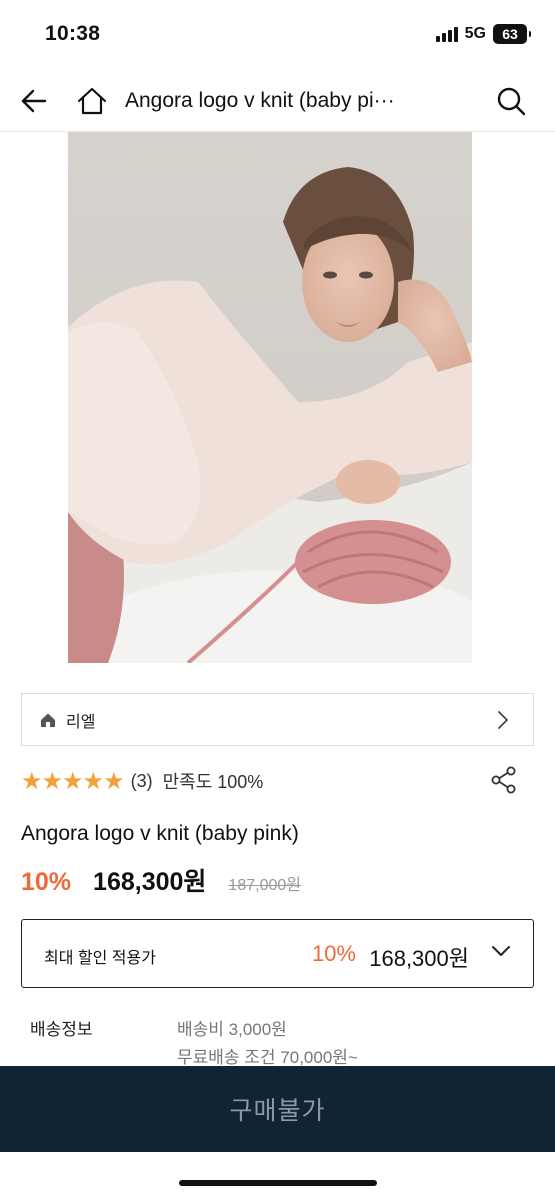  What do you see at coordinates (73, 781) in the screenshot?
I see `rating-stars: ★★★★★` at bounding box center [73, 781].